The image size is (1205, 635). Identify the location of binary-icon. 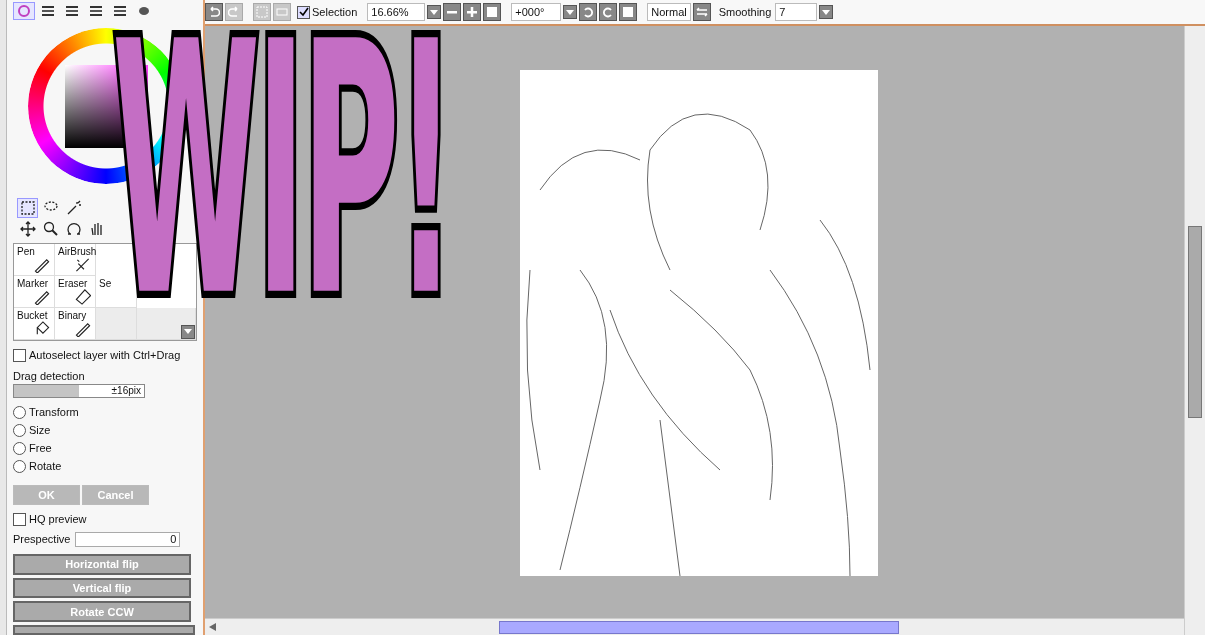
(83, 328).